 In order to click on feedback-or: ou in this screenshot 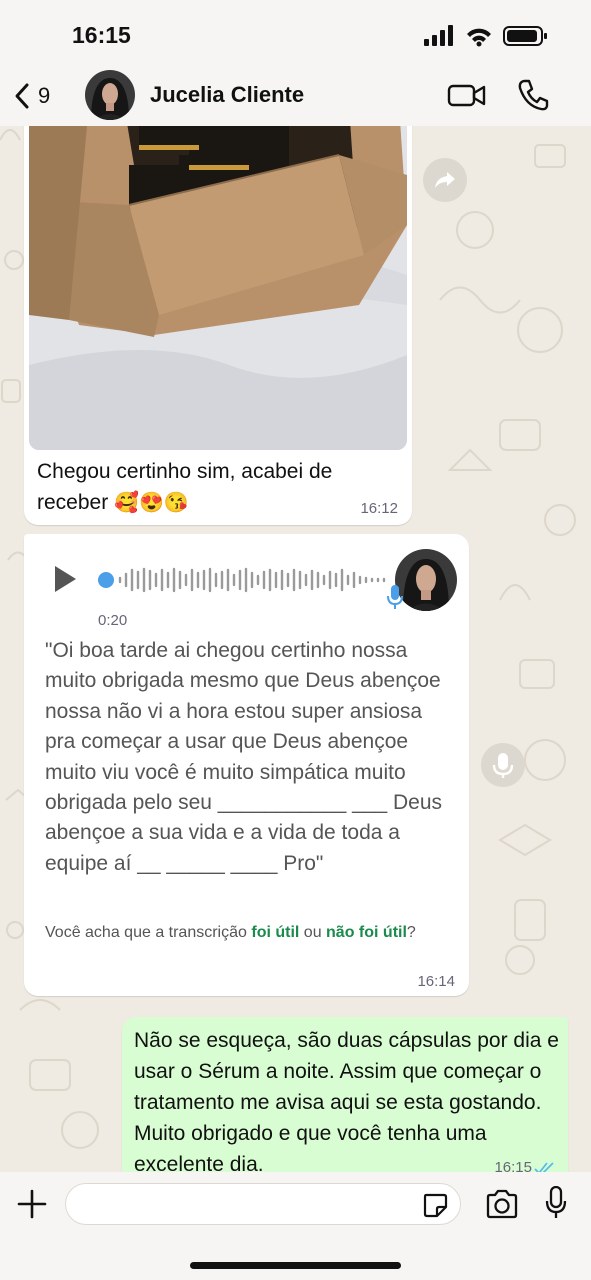, I will do `click(313, 932)`.